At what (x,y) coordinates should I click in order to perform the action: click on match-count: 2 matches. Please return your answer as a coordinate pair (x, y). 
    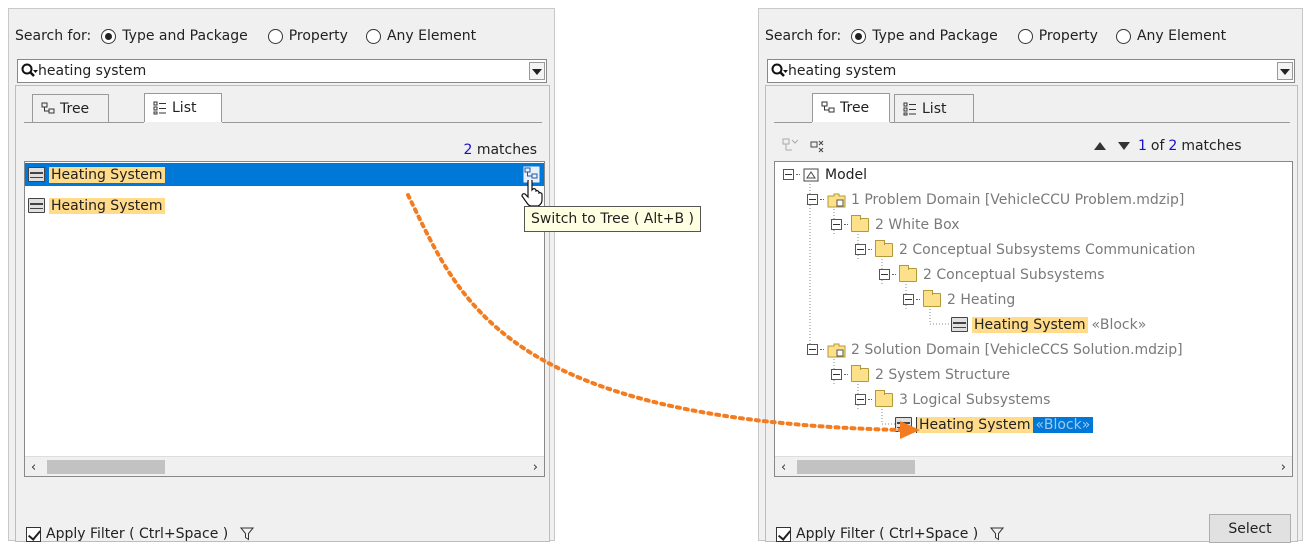
    Looking at the image, I should click on (500, 150).